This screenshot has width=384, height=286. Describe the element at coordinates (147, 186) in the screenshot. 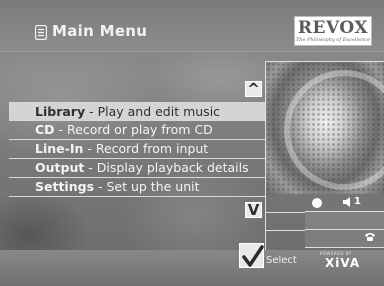

I see `menu-item-description: - Set up the unit` at that location.